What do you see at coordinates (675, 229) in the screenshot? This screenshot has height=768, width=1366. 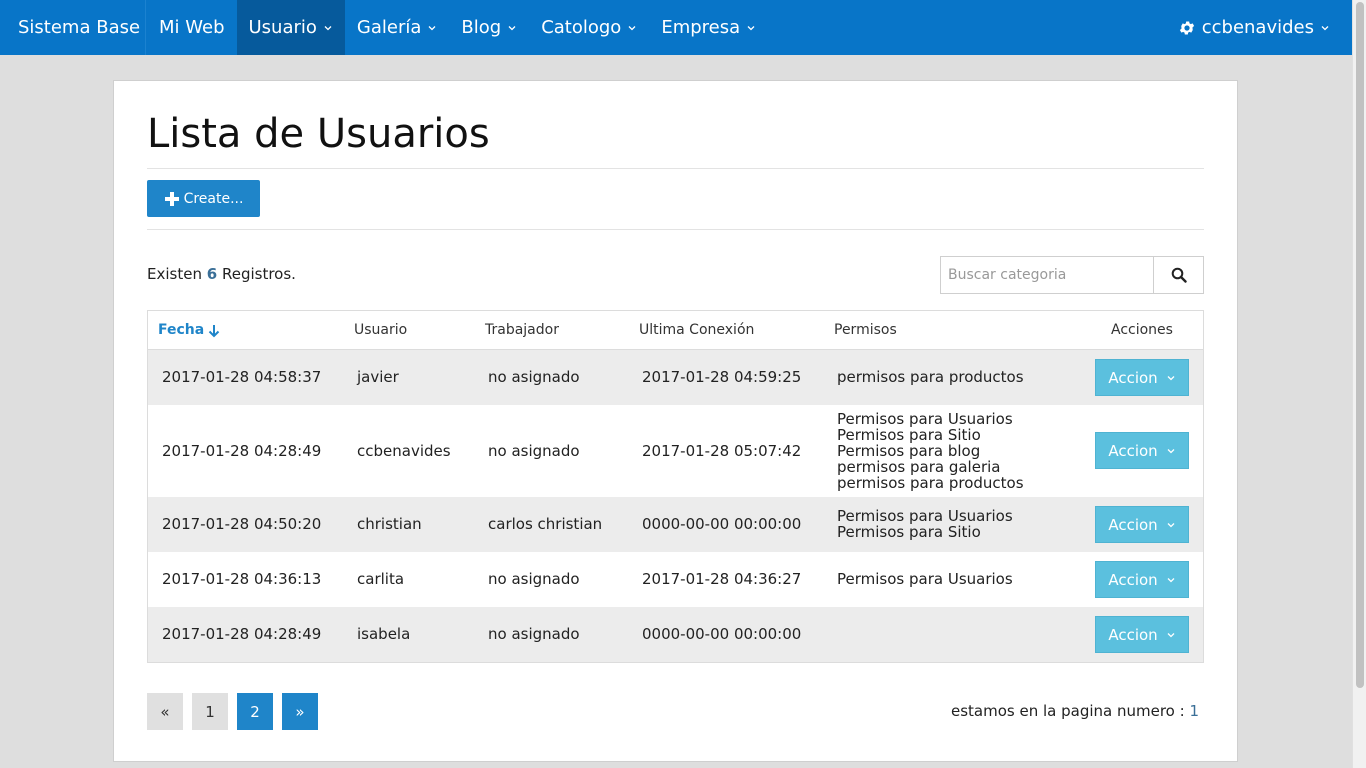 I see `divider` at bounding box center [675, 229].